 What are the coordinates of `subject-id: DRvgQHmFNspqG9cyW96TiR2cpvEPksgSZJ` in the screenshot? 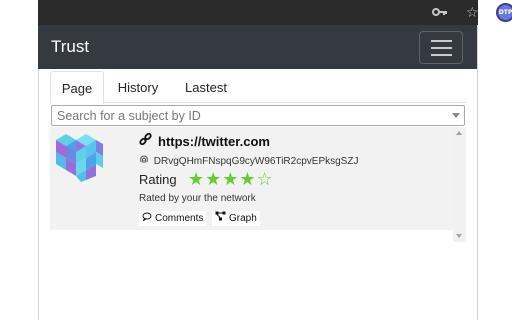 It's located at (256, 161).